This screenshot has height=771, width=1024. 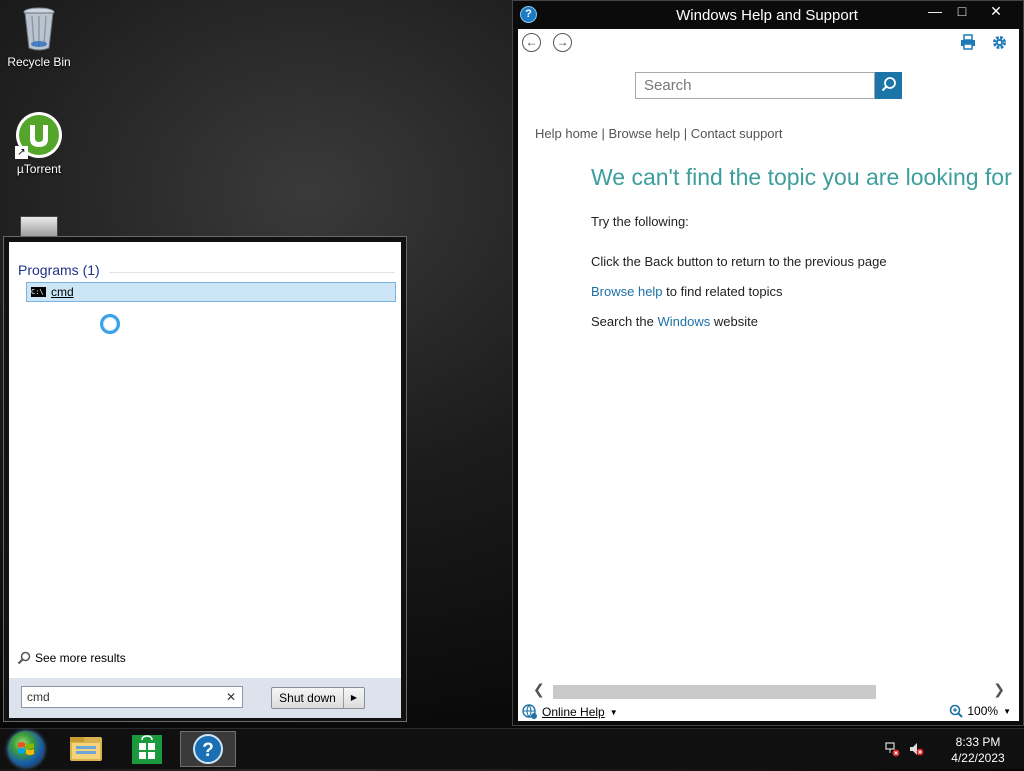 What do you see at coordinates (978, 750) in the screenshot?
I see `taskbar-clock: 8:33 PM 4/22/2023` at bounding box center [978, 750].